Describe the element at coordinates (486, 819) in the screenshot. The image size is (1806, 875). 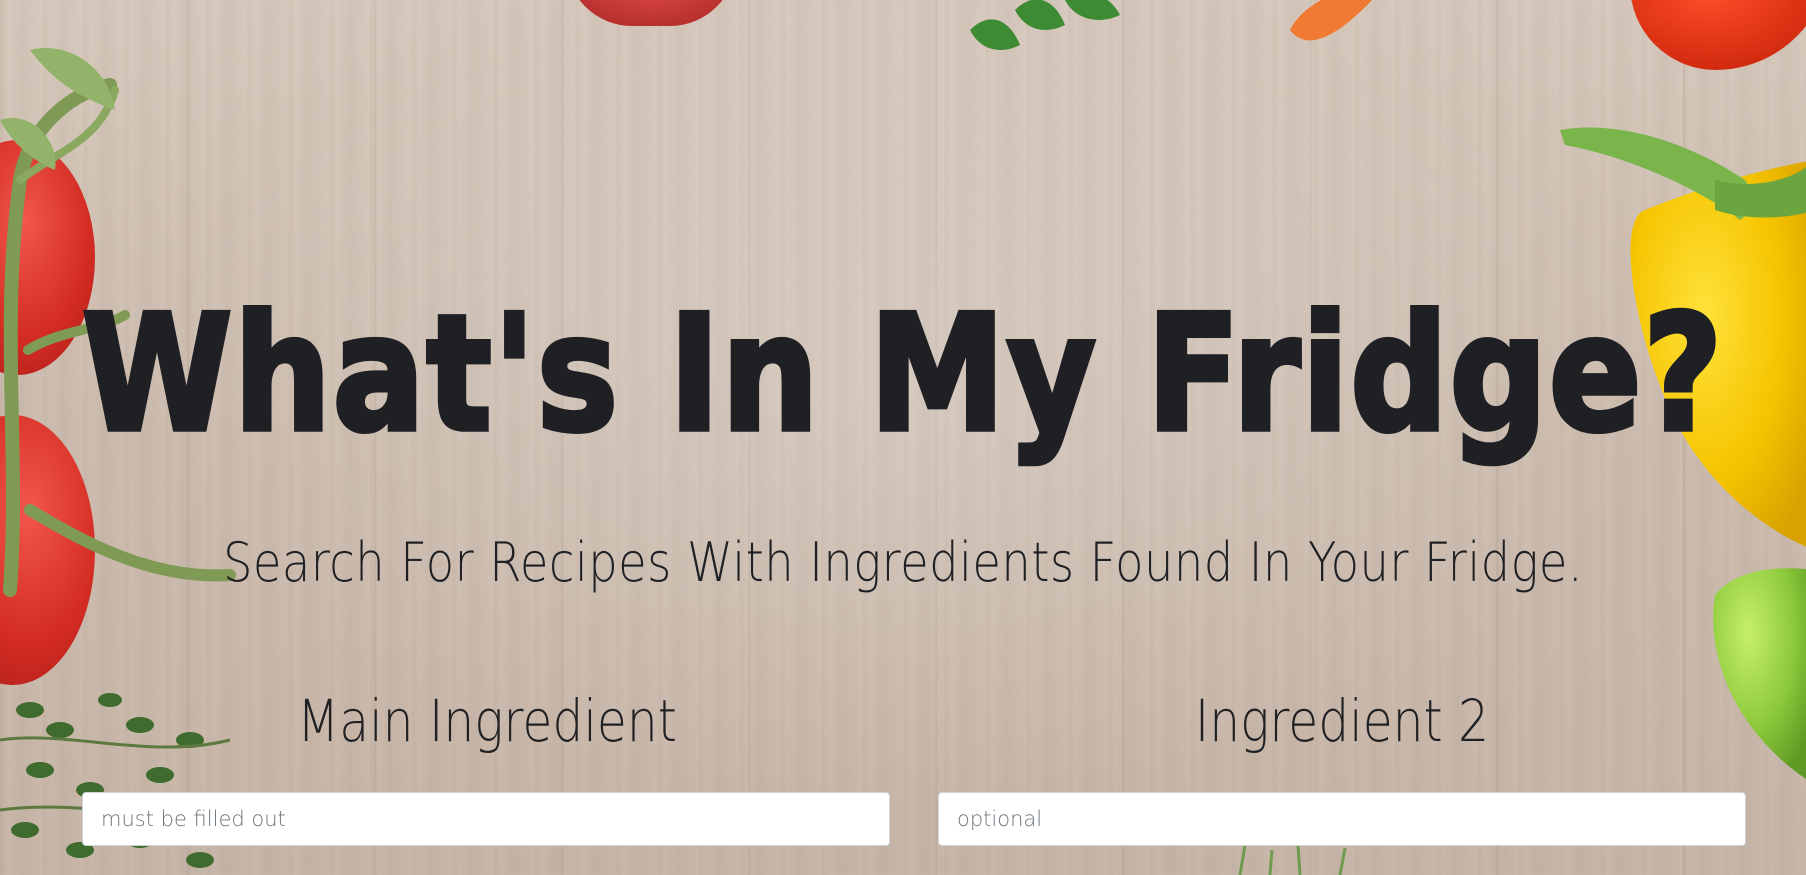
I see `main-ingredient-input` at that location.